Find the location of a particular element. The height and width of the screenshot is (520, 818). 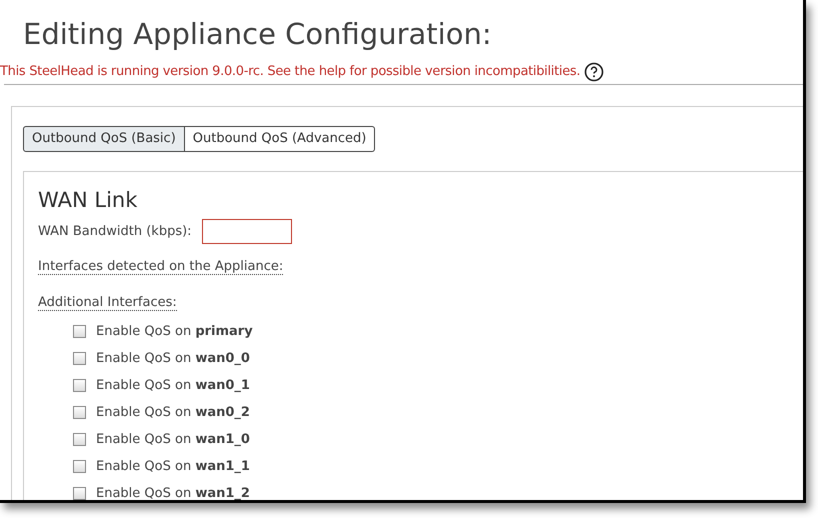

checkbox-label: Enable QoS on wan1_0 is located at coordinates (173, 439).